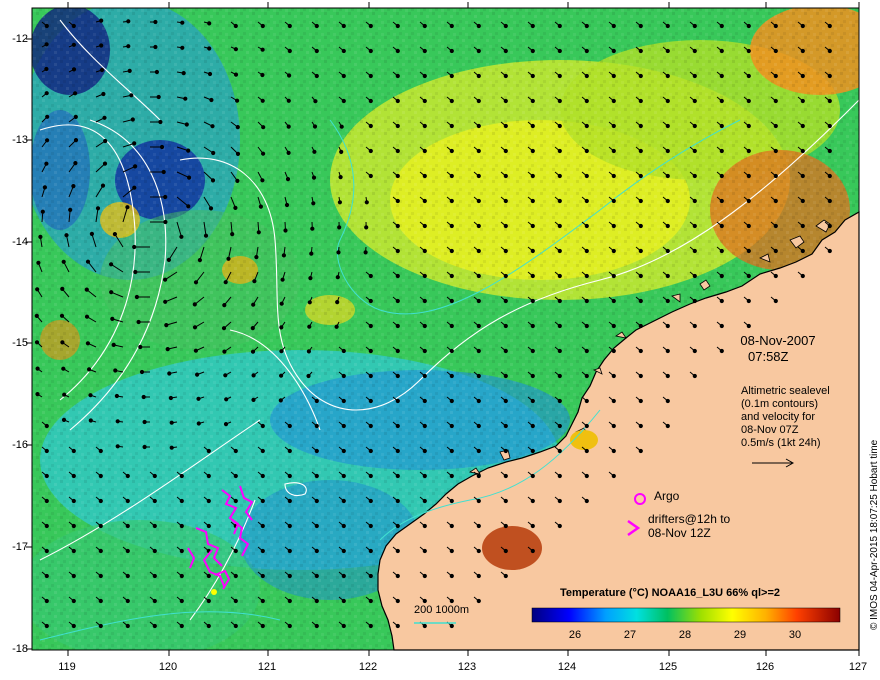 The image size is (880, 680). I want to click on lon-tick-120: 120, so click(168, 667).